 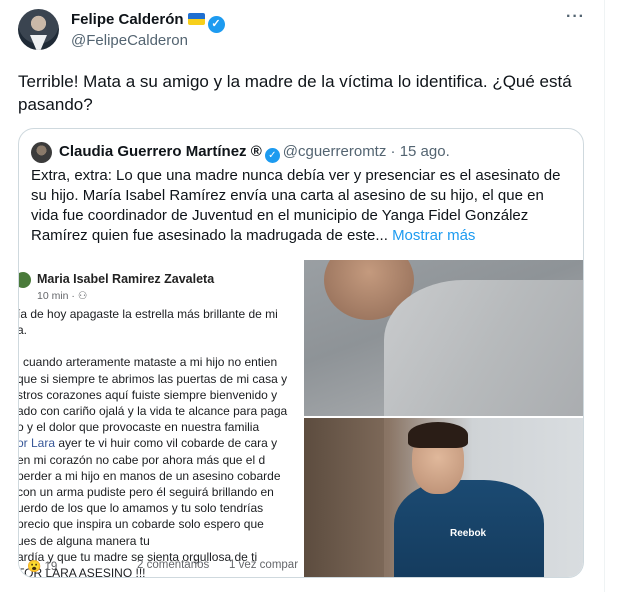 I want to click on fb-author-avatar, so click(x=25, y=280).